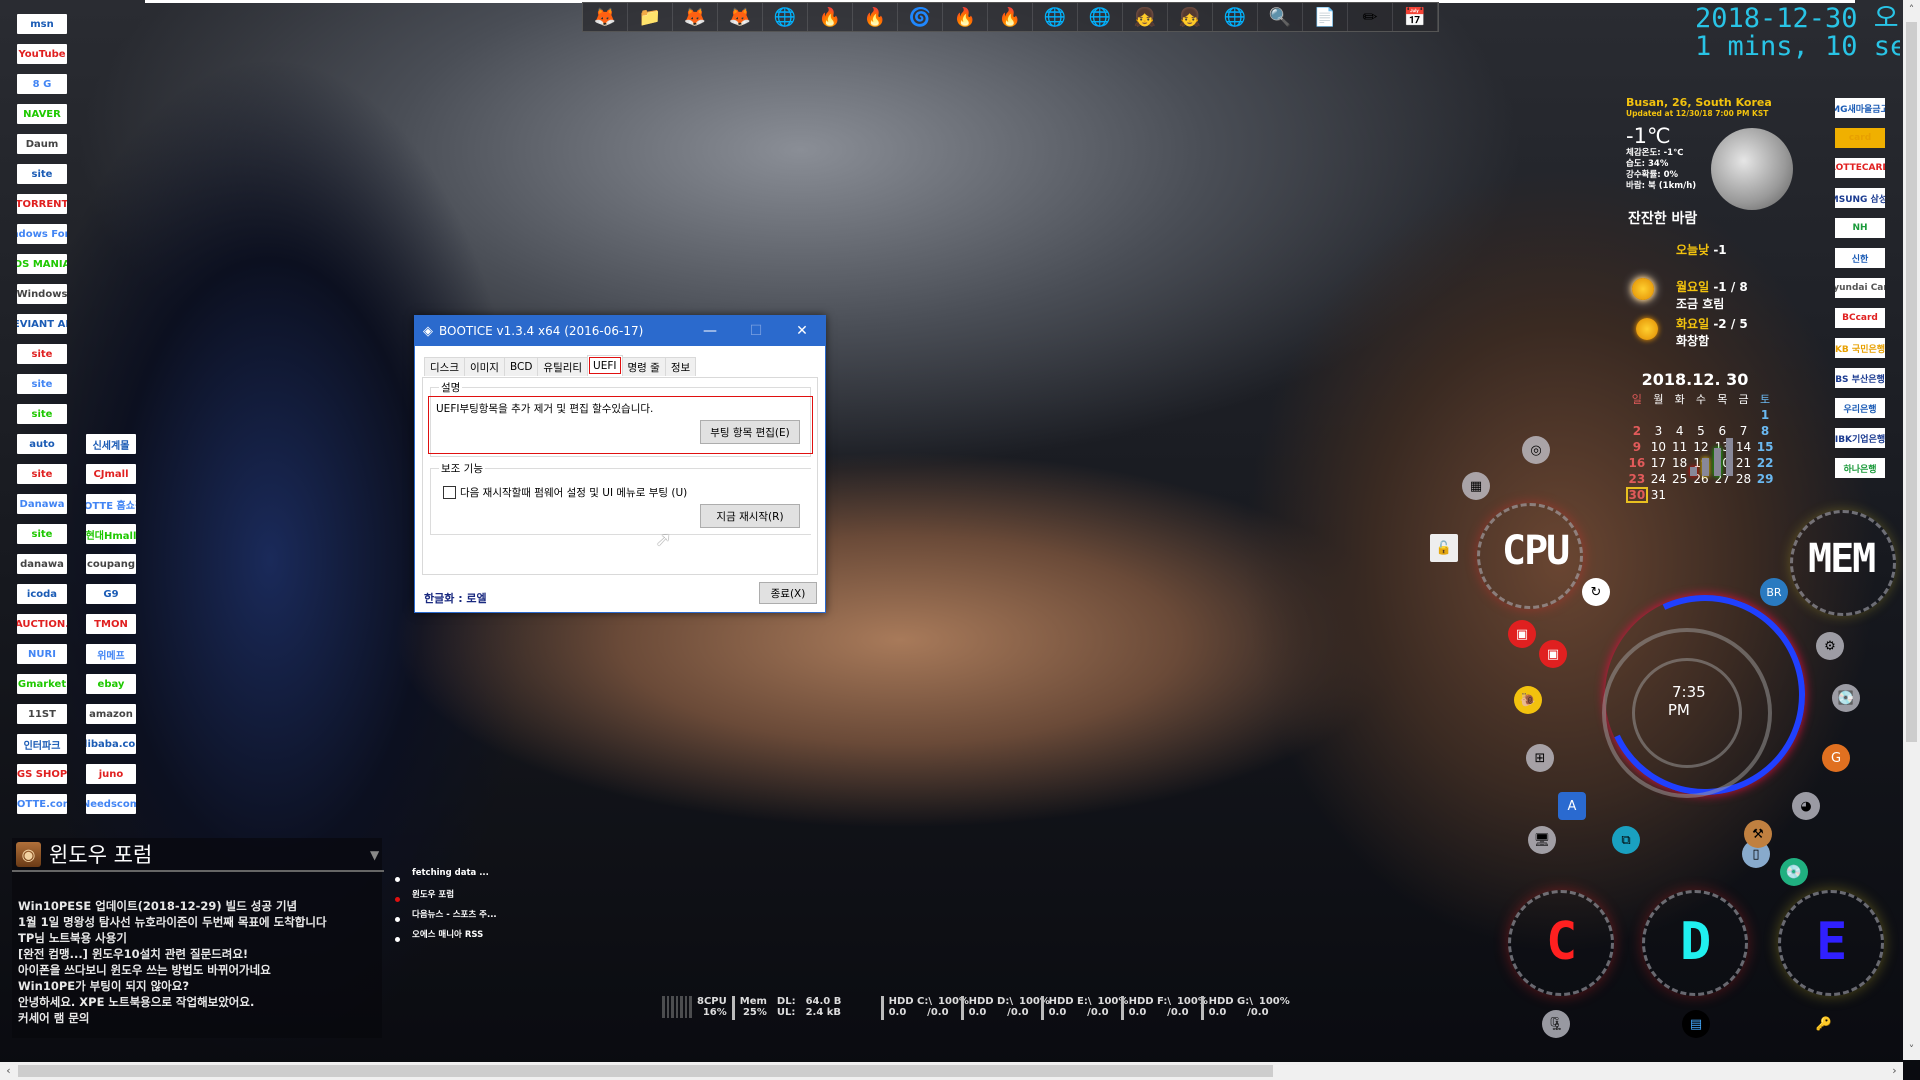  Describe the element at coordinates (1658, 479) in the screenshot. I see `calendar-day: 24` at that location.